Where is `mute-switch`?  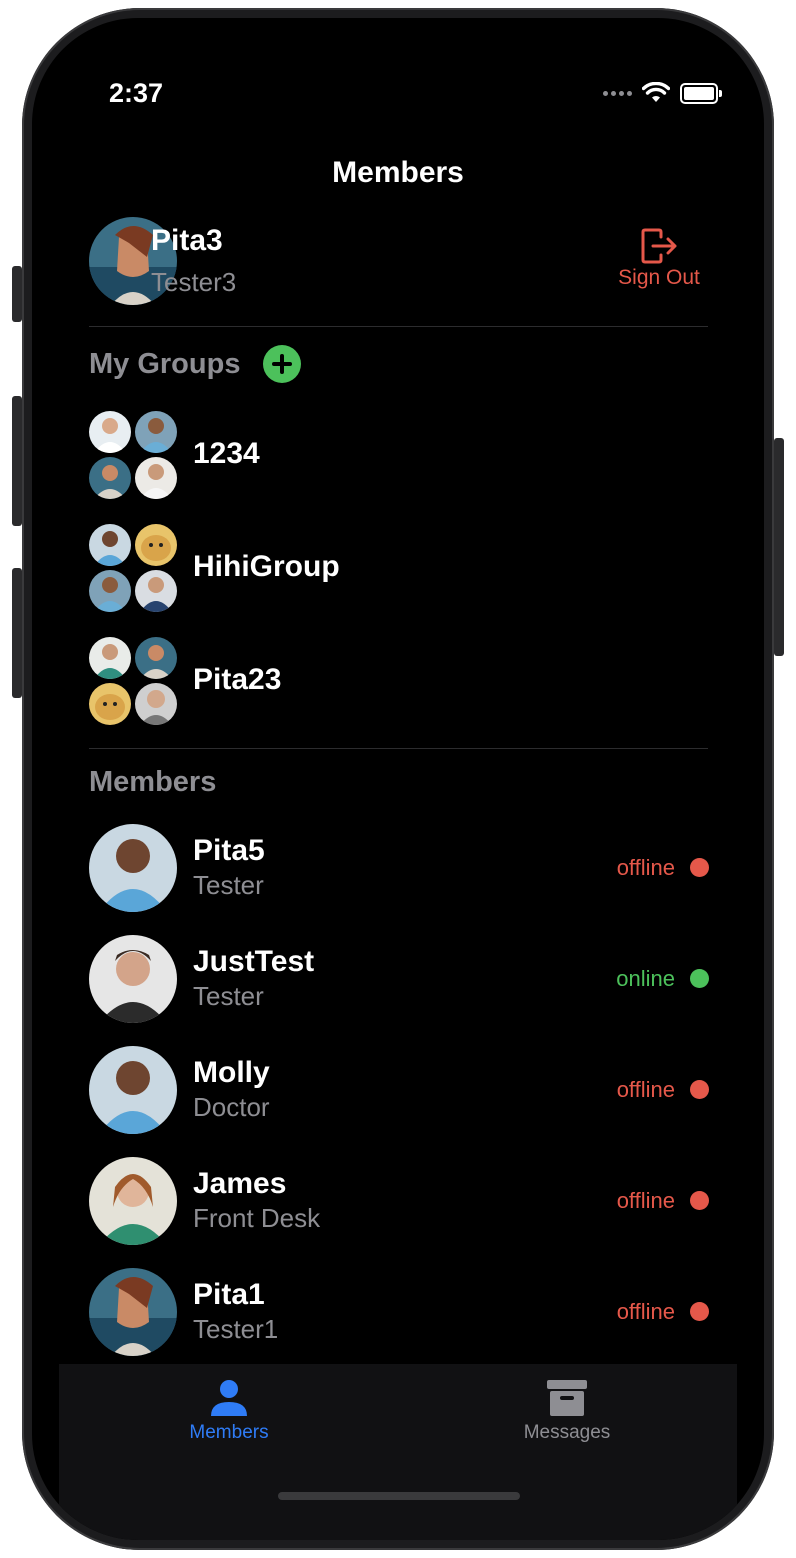
mute-switch is located at coordinates (17, 294).